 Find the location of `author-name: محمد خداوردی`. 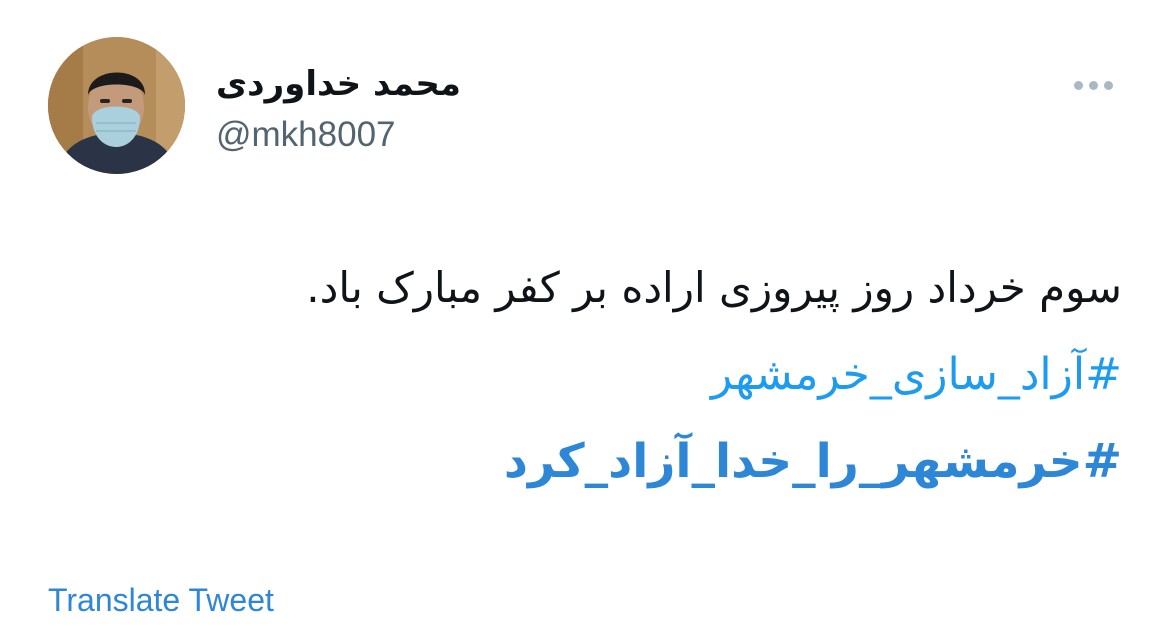

author-name: محمد خداوردی is located at coordinates (338, 84).